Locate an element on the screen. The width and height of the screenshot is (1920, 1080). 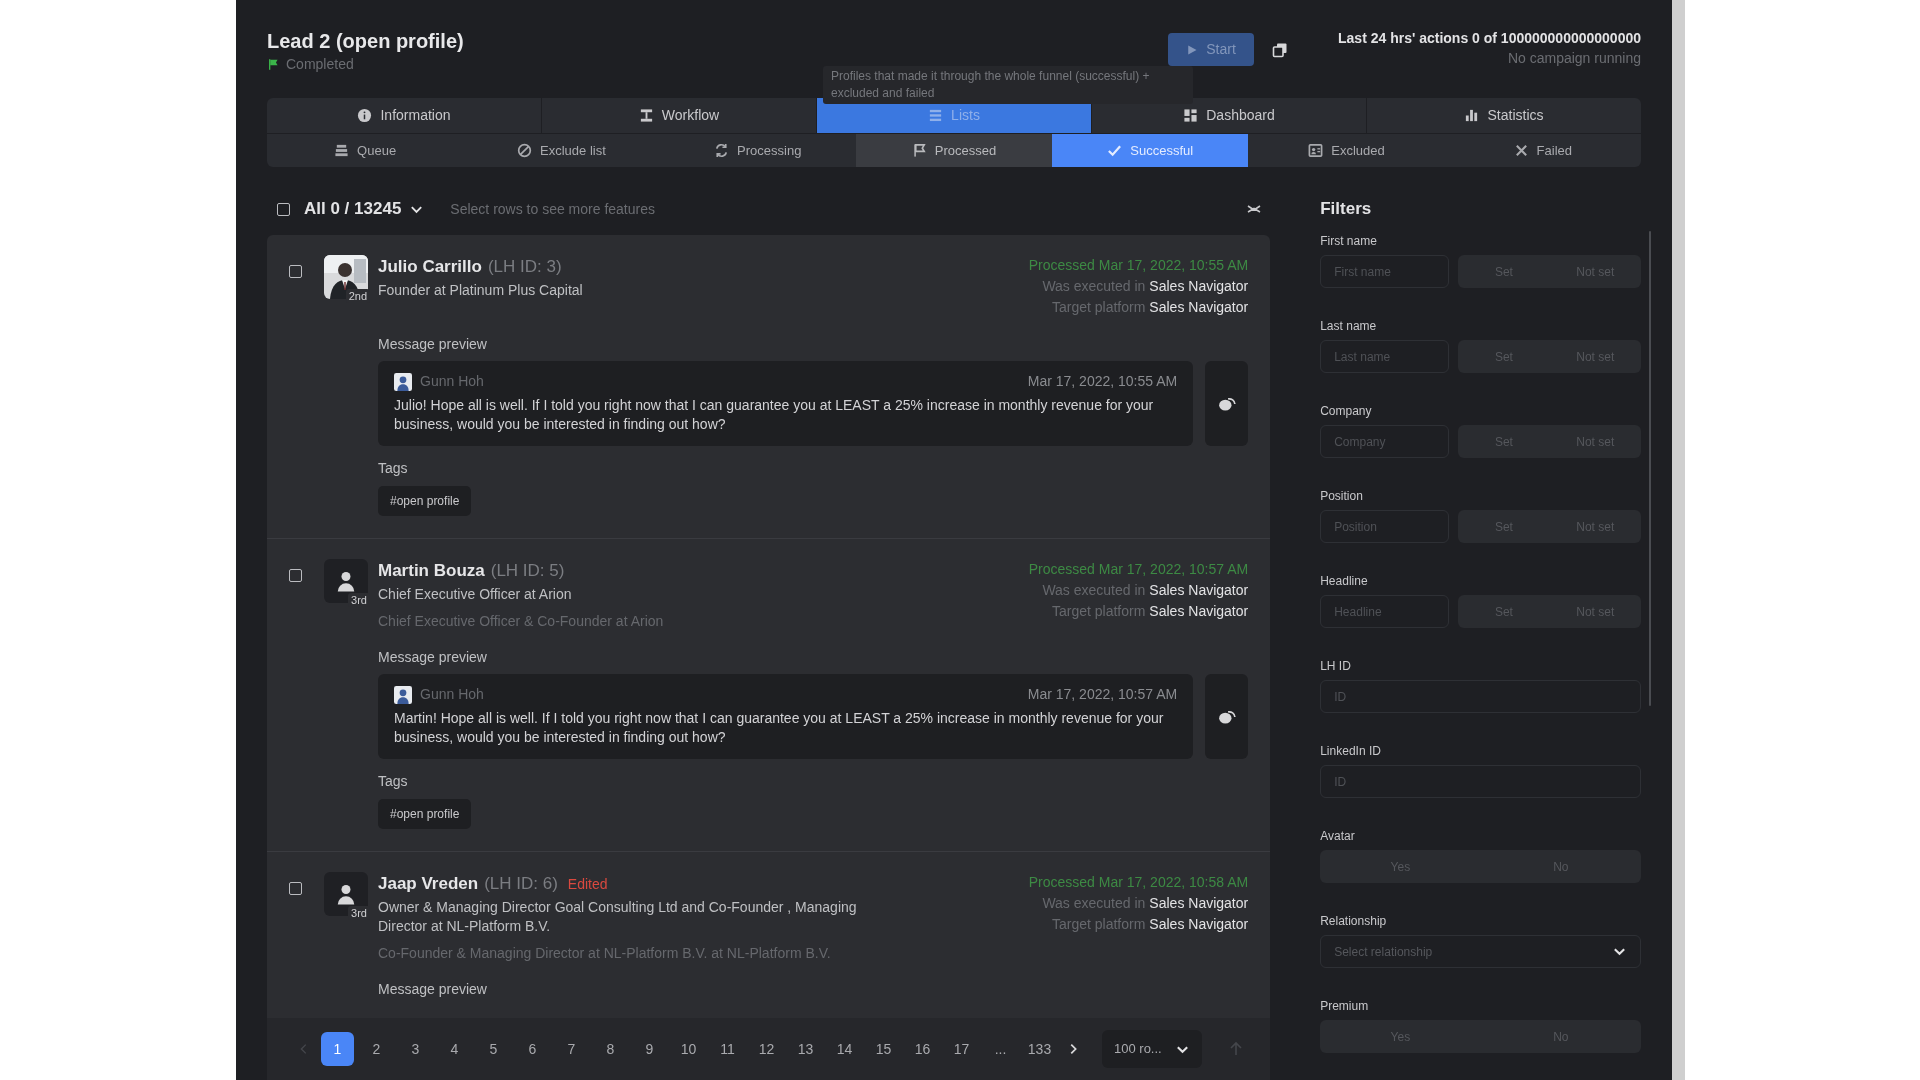
page-button: 15 is located at coordinates (883, 1049).